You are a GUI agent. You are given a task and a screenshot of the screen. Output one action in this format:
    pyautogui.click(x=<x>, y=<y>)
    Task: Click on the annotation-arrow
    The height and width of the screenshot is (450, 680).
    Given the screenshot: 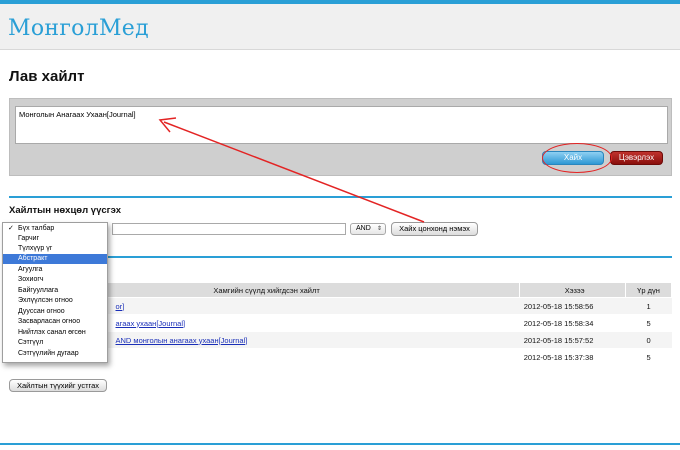 What is the action you would take?
    pyautogui.click(x=291, y=170)
    